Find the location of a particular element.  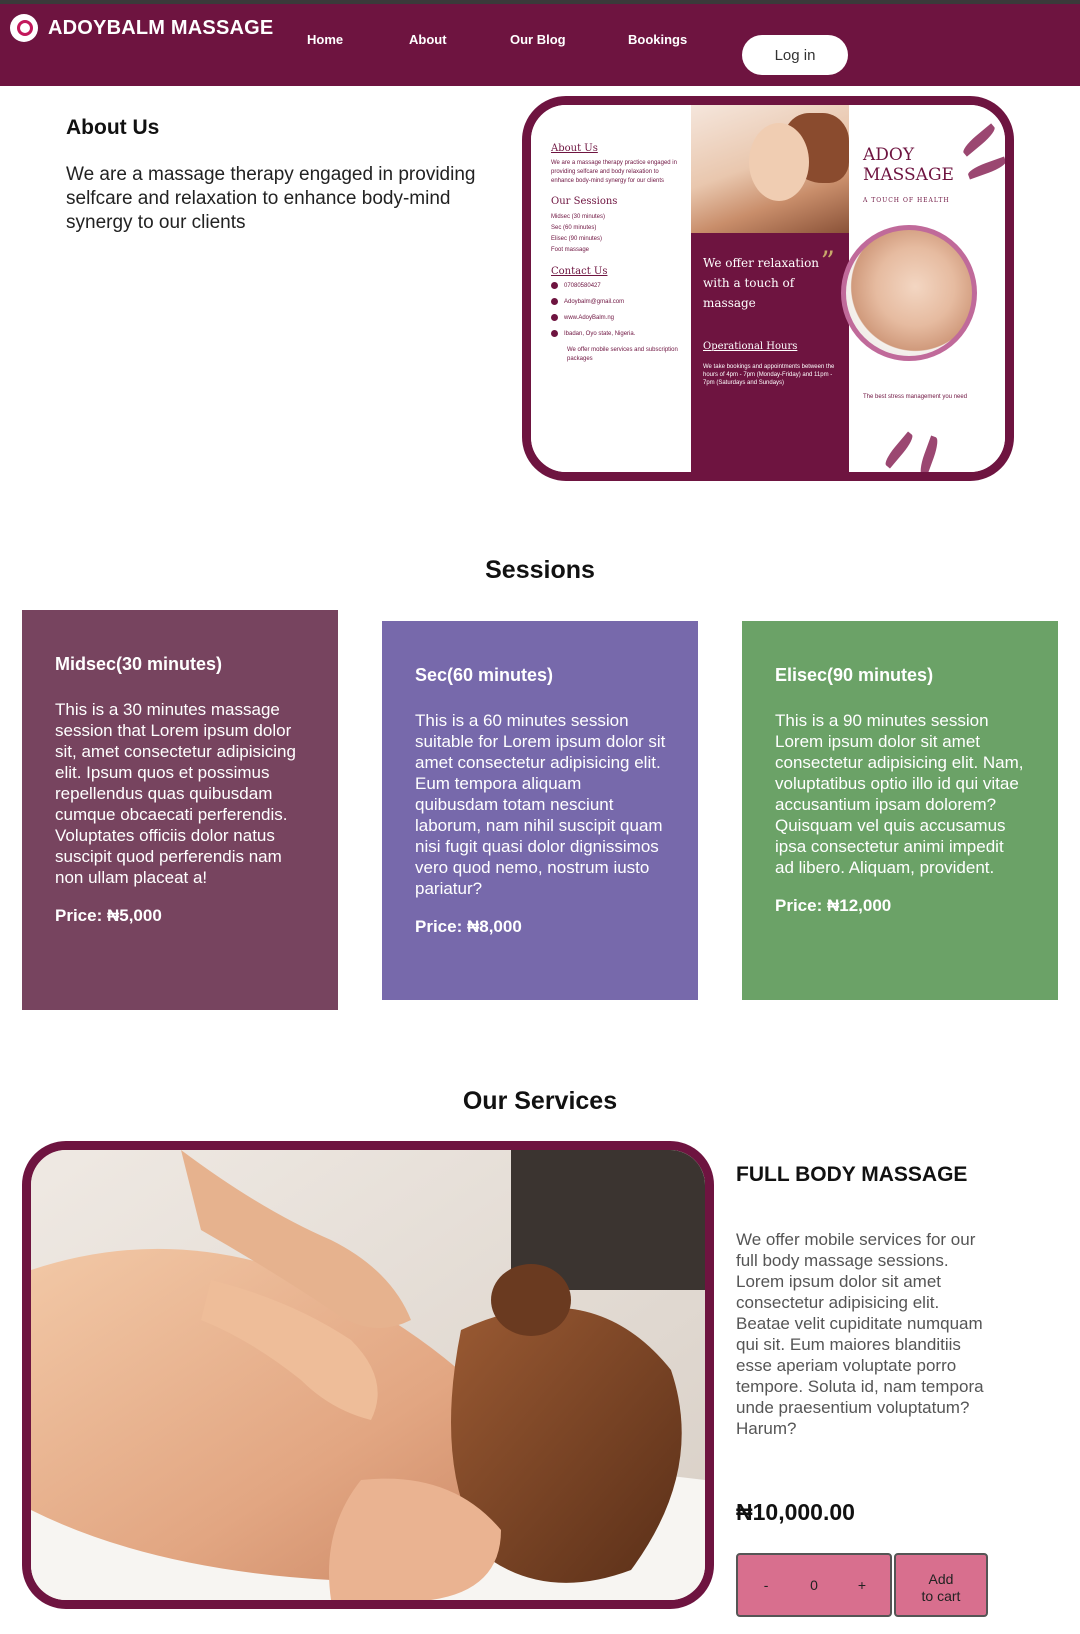

brochure-right-footer: The best stress management you need is located at coordinates (915, 397).